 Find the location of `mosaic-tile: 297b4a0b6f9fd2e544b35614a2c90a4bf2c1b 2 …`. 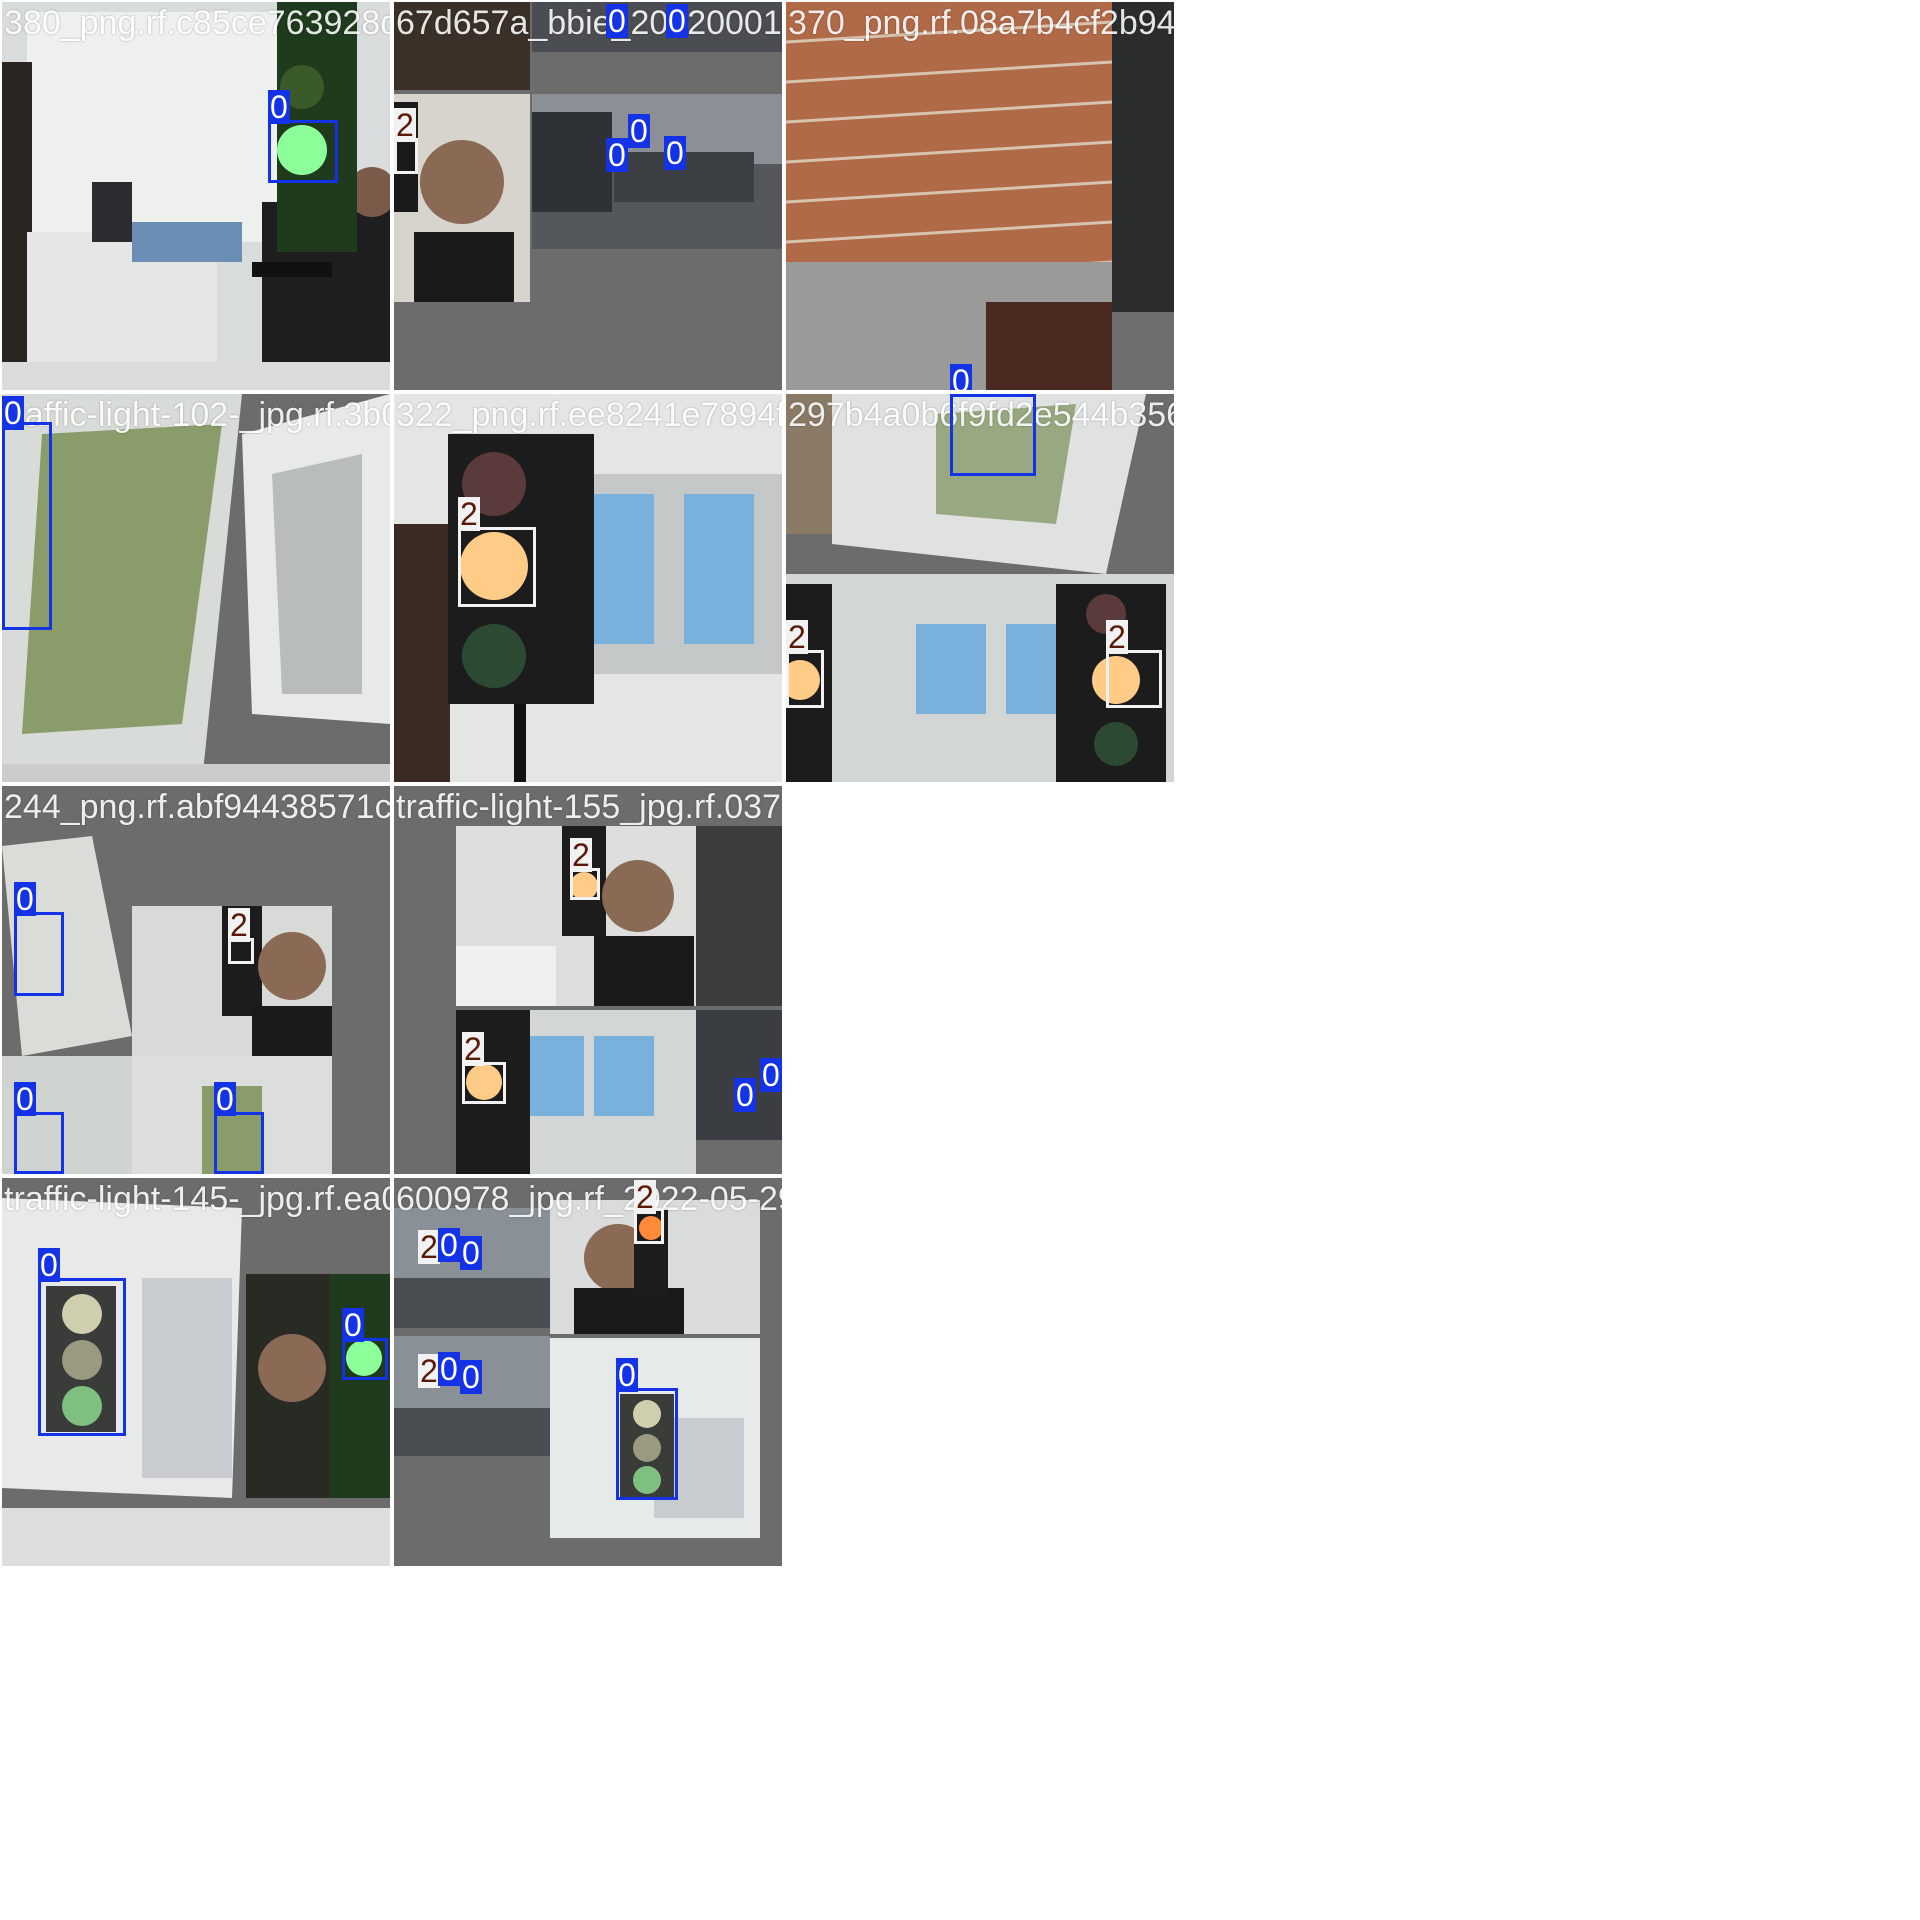

mosaic-tile: 297b4a0b6f9fd2e544b35614a2c90a4bf2c1b 2 … is located at coordinates (980, 588).